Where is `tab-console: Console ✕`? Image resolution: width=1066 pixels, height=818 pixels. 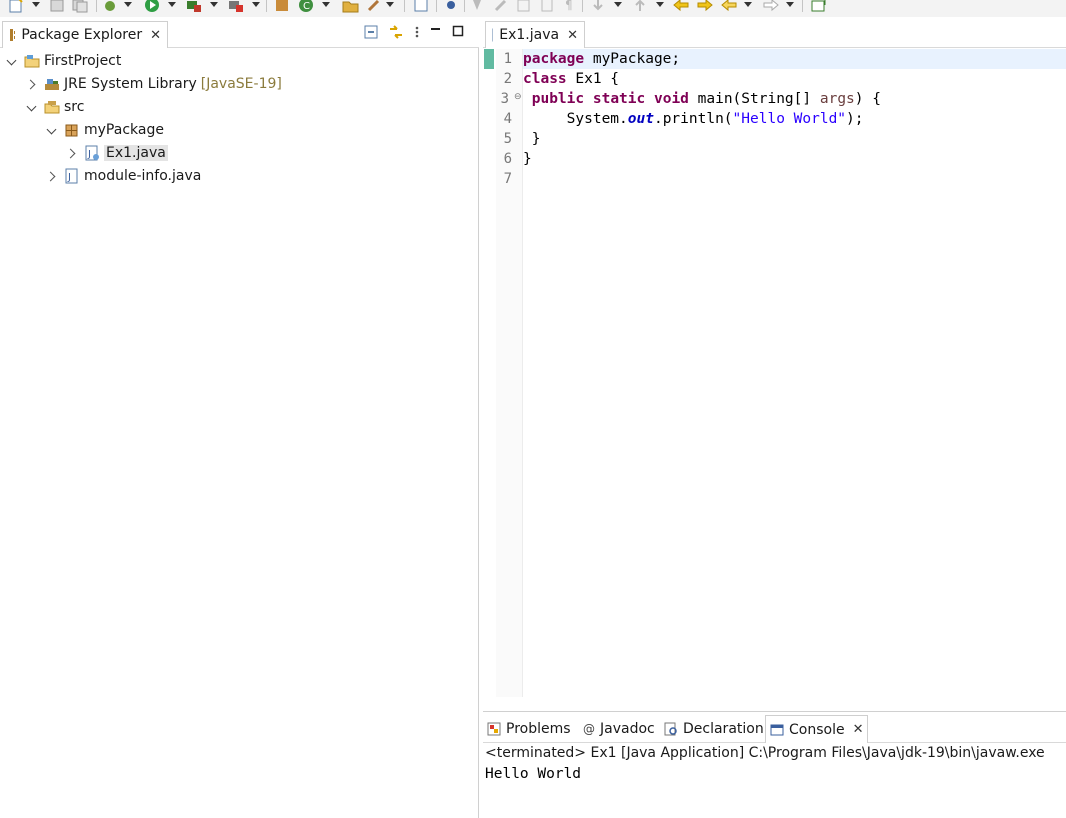 tab-console: Console ✕ is located at coordinates (817, 729).